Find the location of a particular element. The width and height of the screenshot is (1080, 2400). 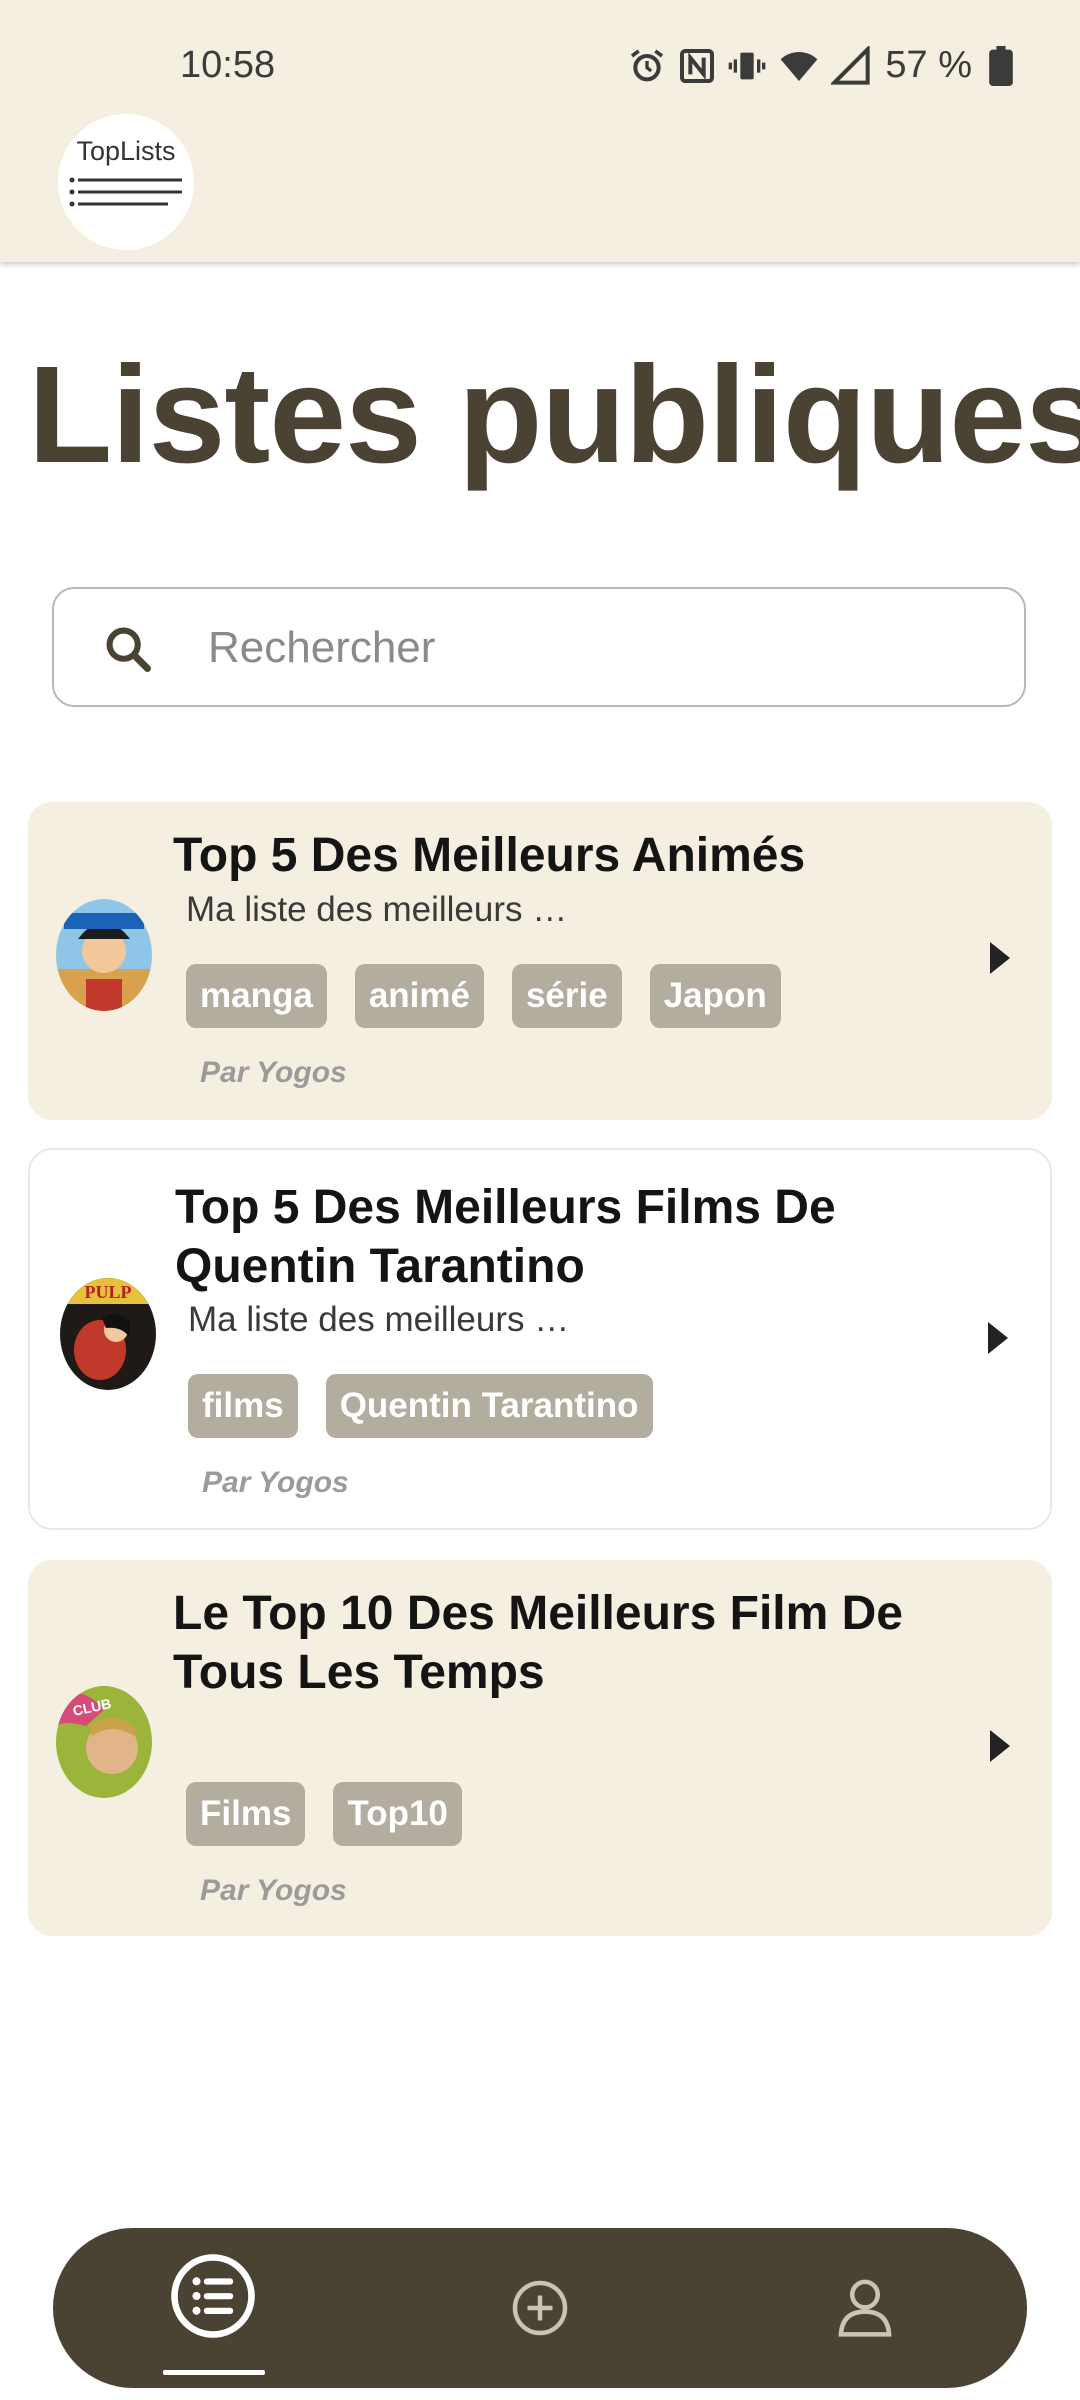

nav-add-button is located at coordinates (540, 2308).